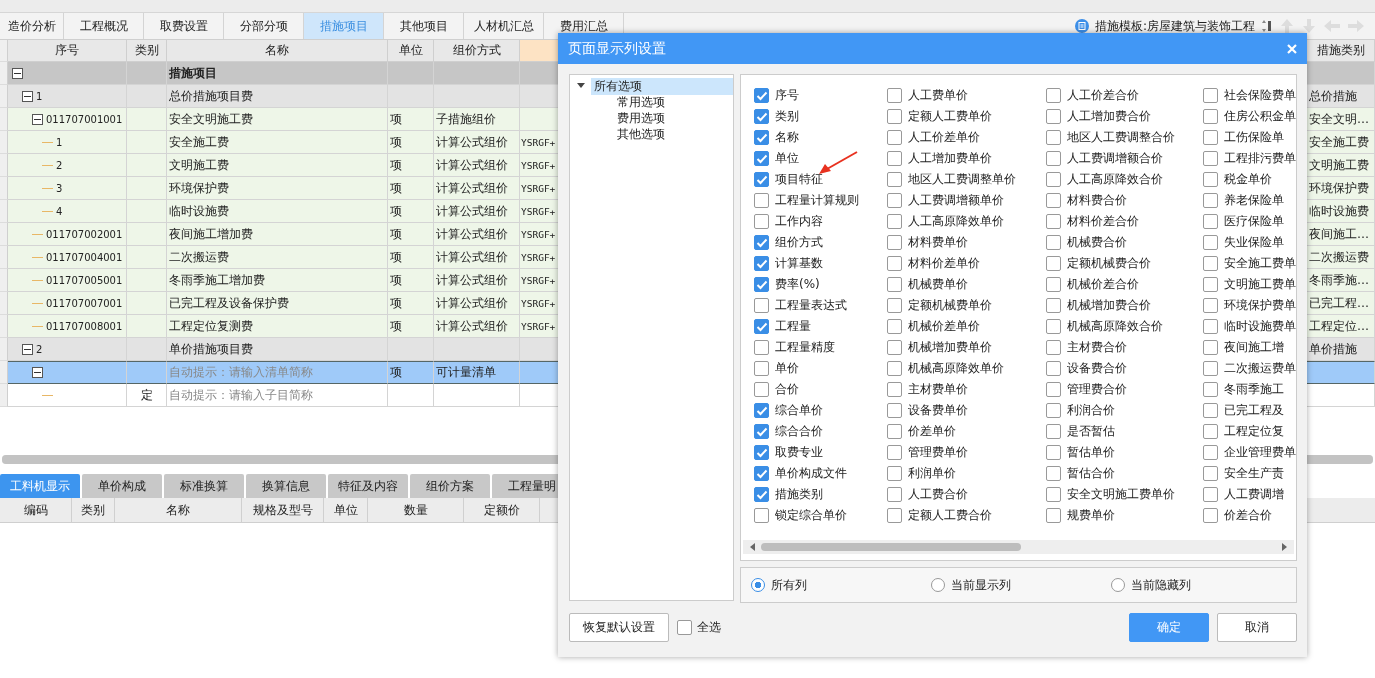 Image resolution: width=1375 pixels, height=678 pixels. Describe the element at coordinates (59, 211) in the screenshot. I see `row-number: 4` at that location.